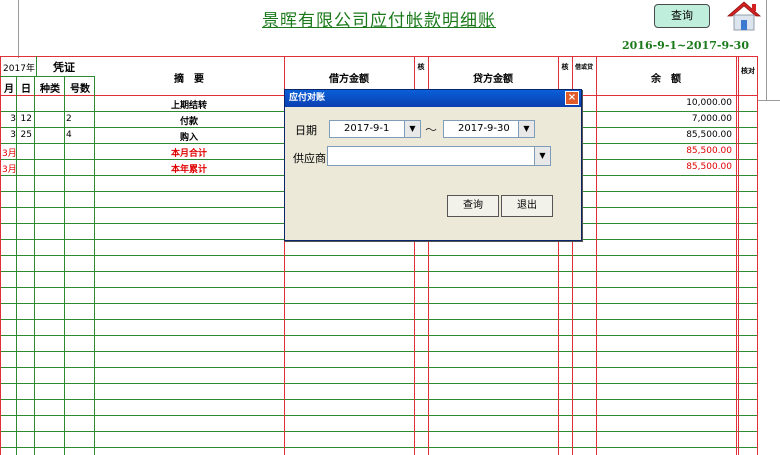  I want to click on cell-summary: 付款, so click(188, 122).